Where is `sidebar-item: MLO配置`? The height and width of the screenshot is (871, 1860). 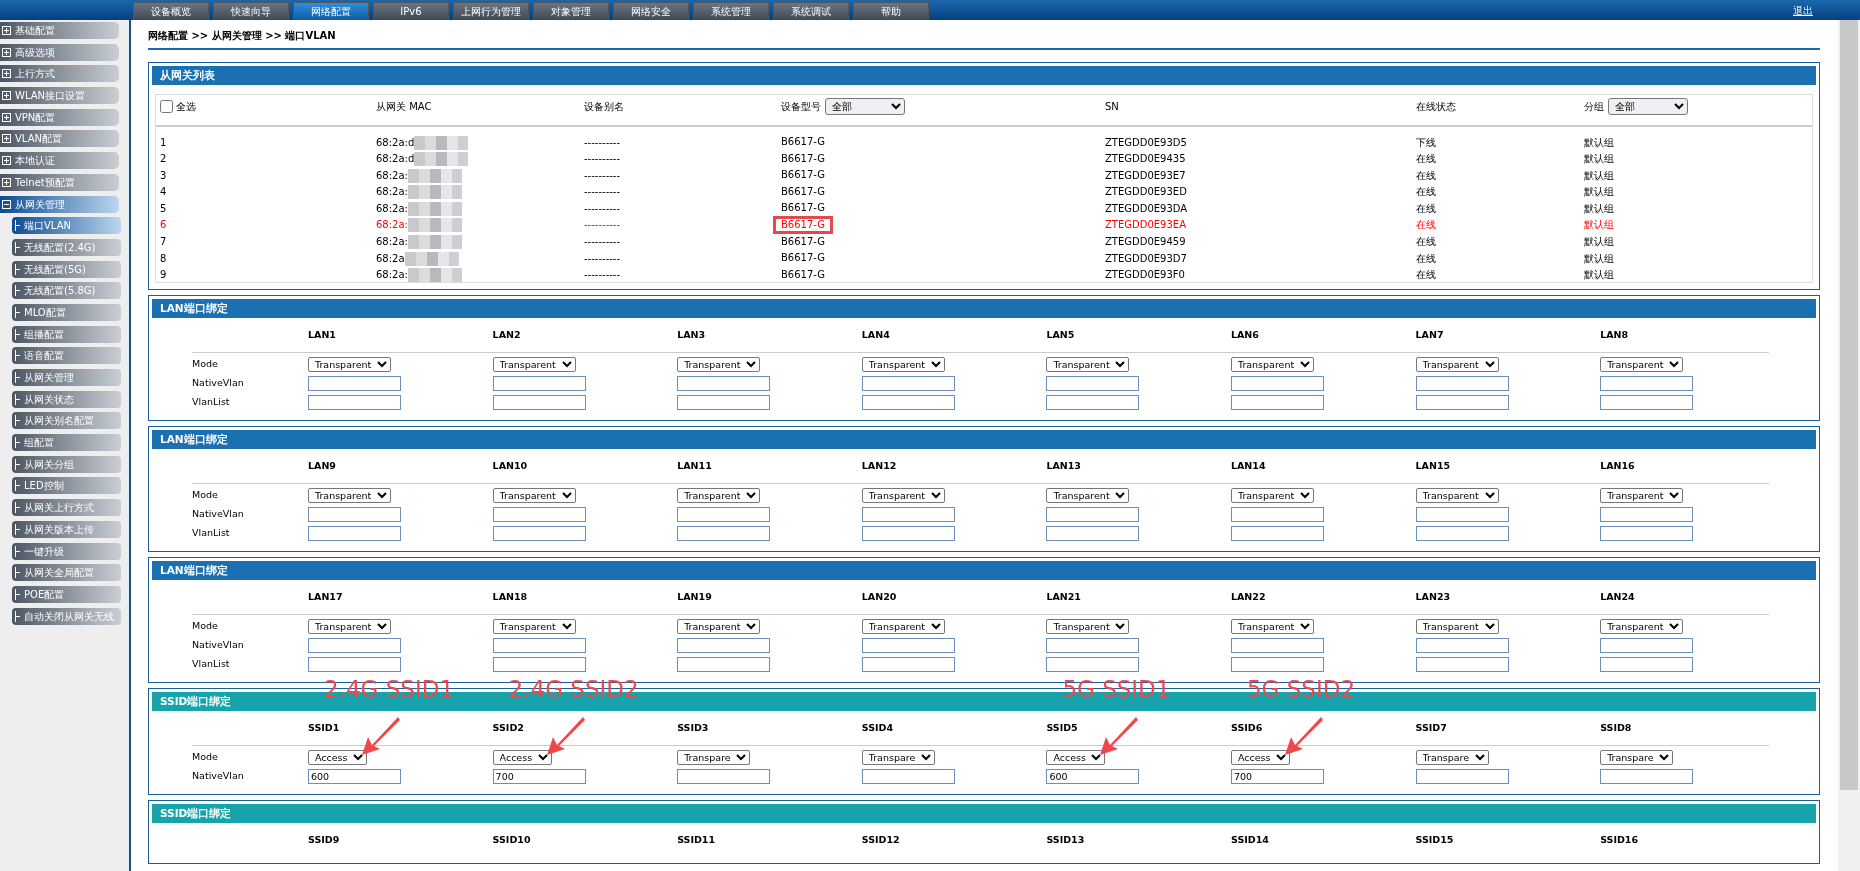 sidebar-item: MLO配置 is located at coordinates (66, 312).